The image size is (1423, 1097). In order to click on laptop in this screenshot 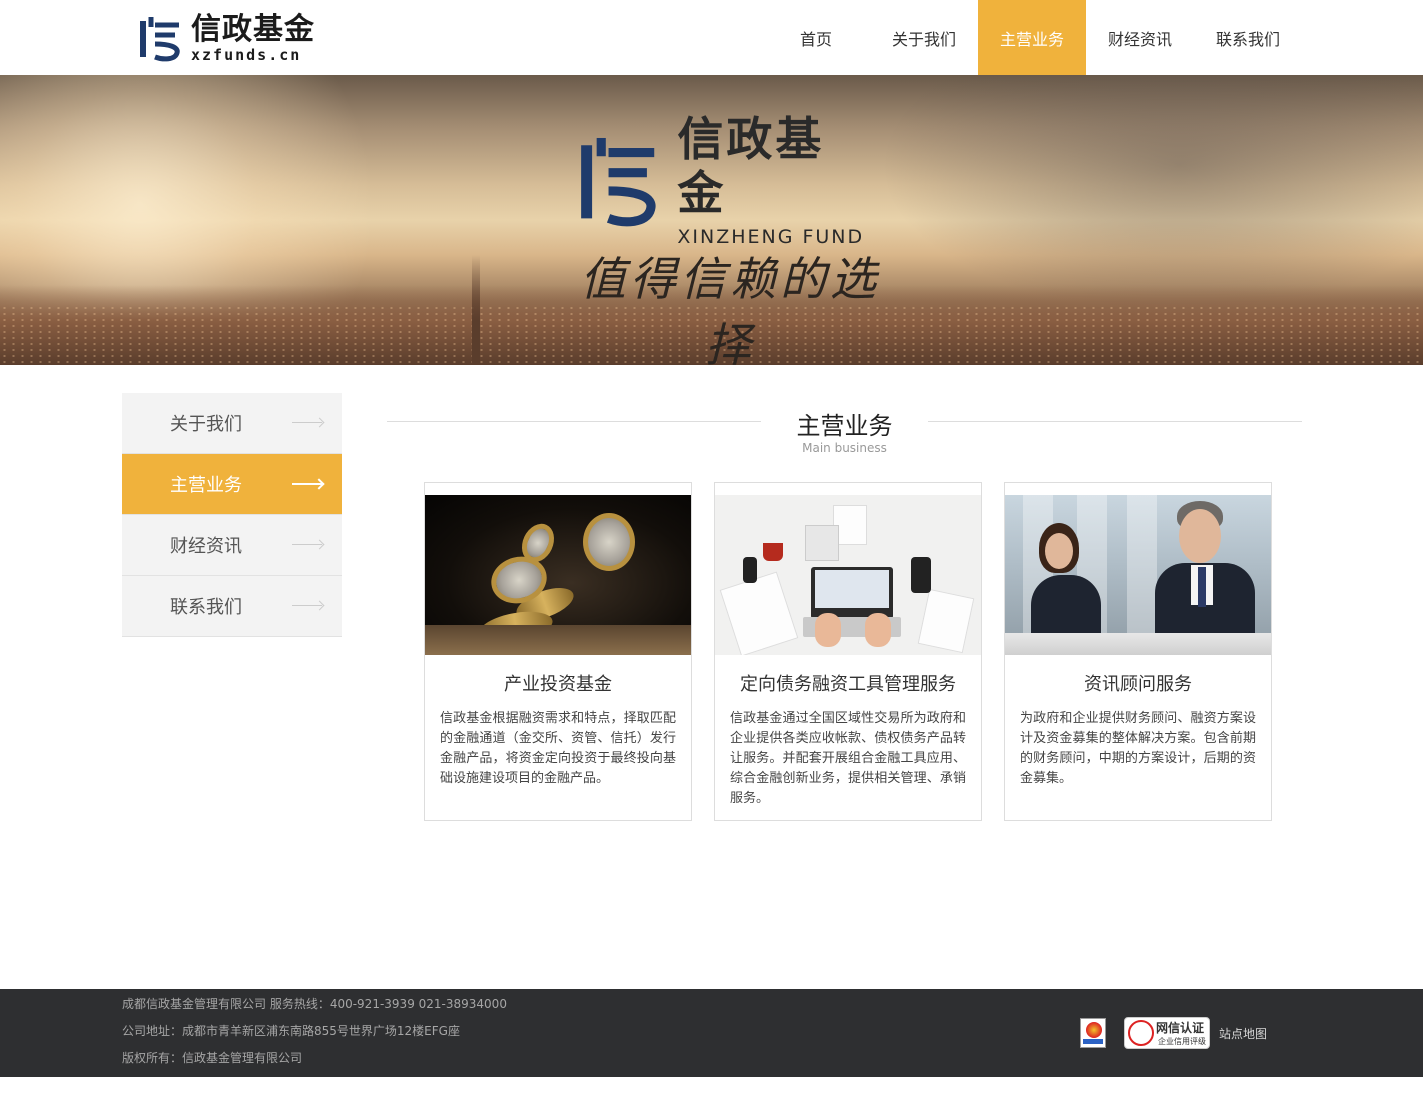, I will do `click(852, 593)`.